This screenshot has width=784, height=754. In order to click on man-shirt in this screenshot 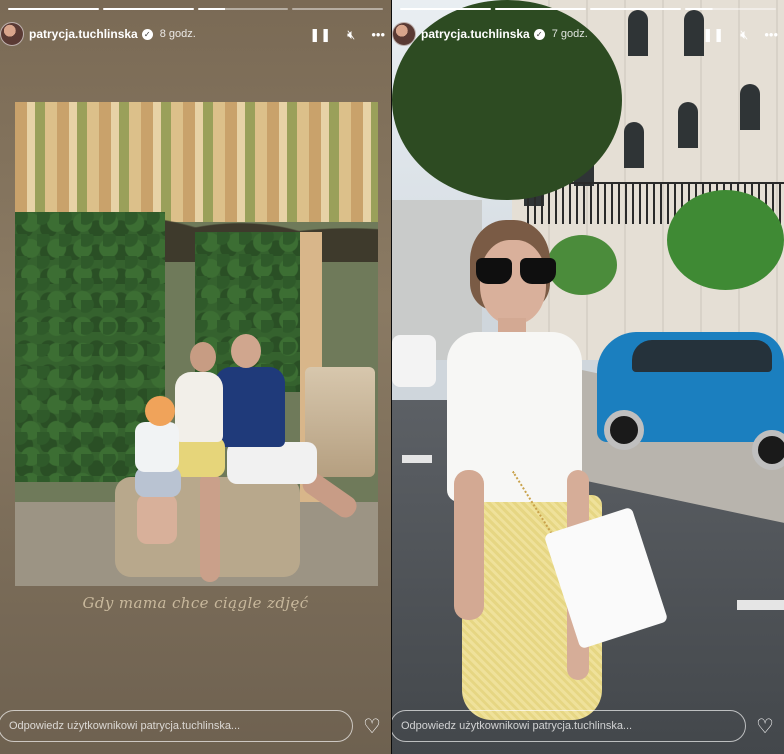, I will do `click(250, 407)`.